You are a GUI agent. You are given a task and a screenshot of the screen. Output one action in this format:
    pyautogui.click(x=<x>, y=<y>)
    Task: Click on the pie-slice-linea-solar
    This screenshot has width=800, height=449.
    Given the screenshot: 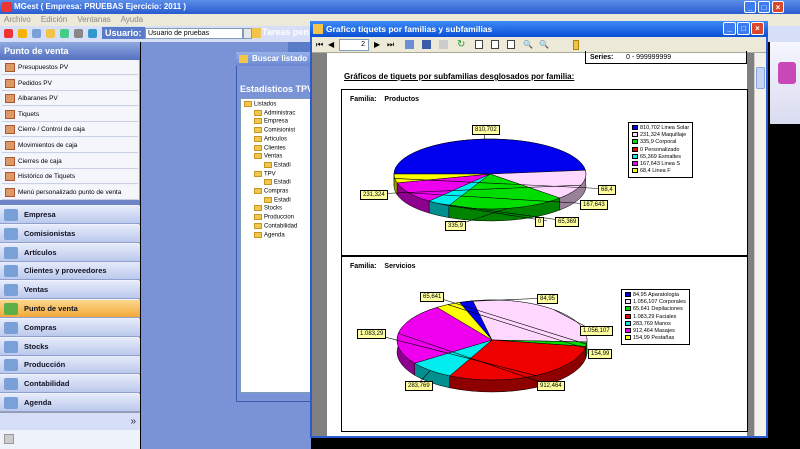 What is the action you would take?
    pyautogui.click(x=489, y=156)
    